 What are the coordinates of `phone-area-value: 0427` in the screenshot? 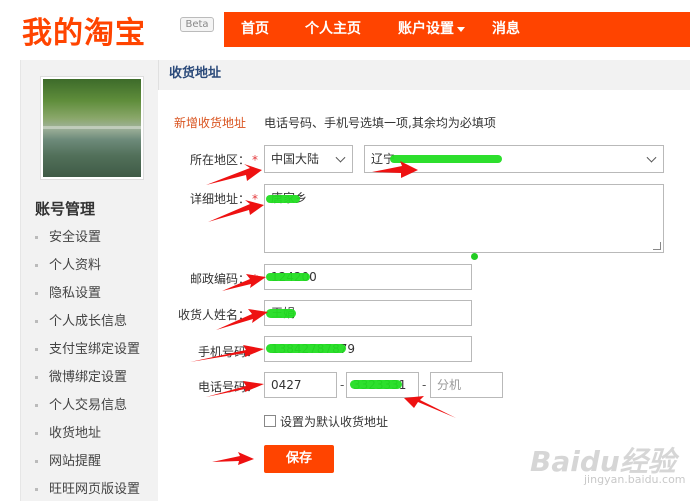 It's located at (286, 385).